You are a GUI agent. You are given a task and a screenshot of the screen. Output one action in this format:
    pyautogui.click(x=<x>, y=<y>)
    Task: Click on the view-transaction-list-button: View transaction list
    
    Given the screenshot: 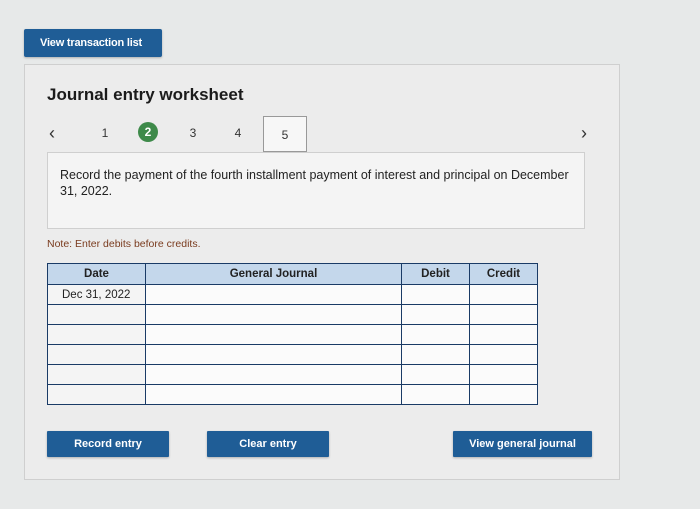 What is the action you would take?
    pyautogui.click(x=93, y=43)
    